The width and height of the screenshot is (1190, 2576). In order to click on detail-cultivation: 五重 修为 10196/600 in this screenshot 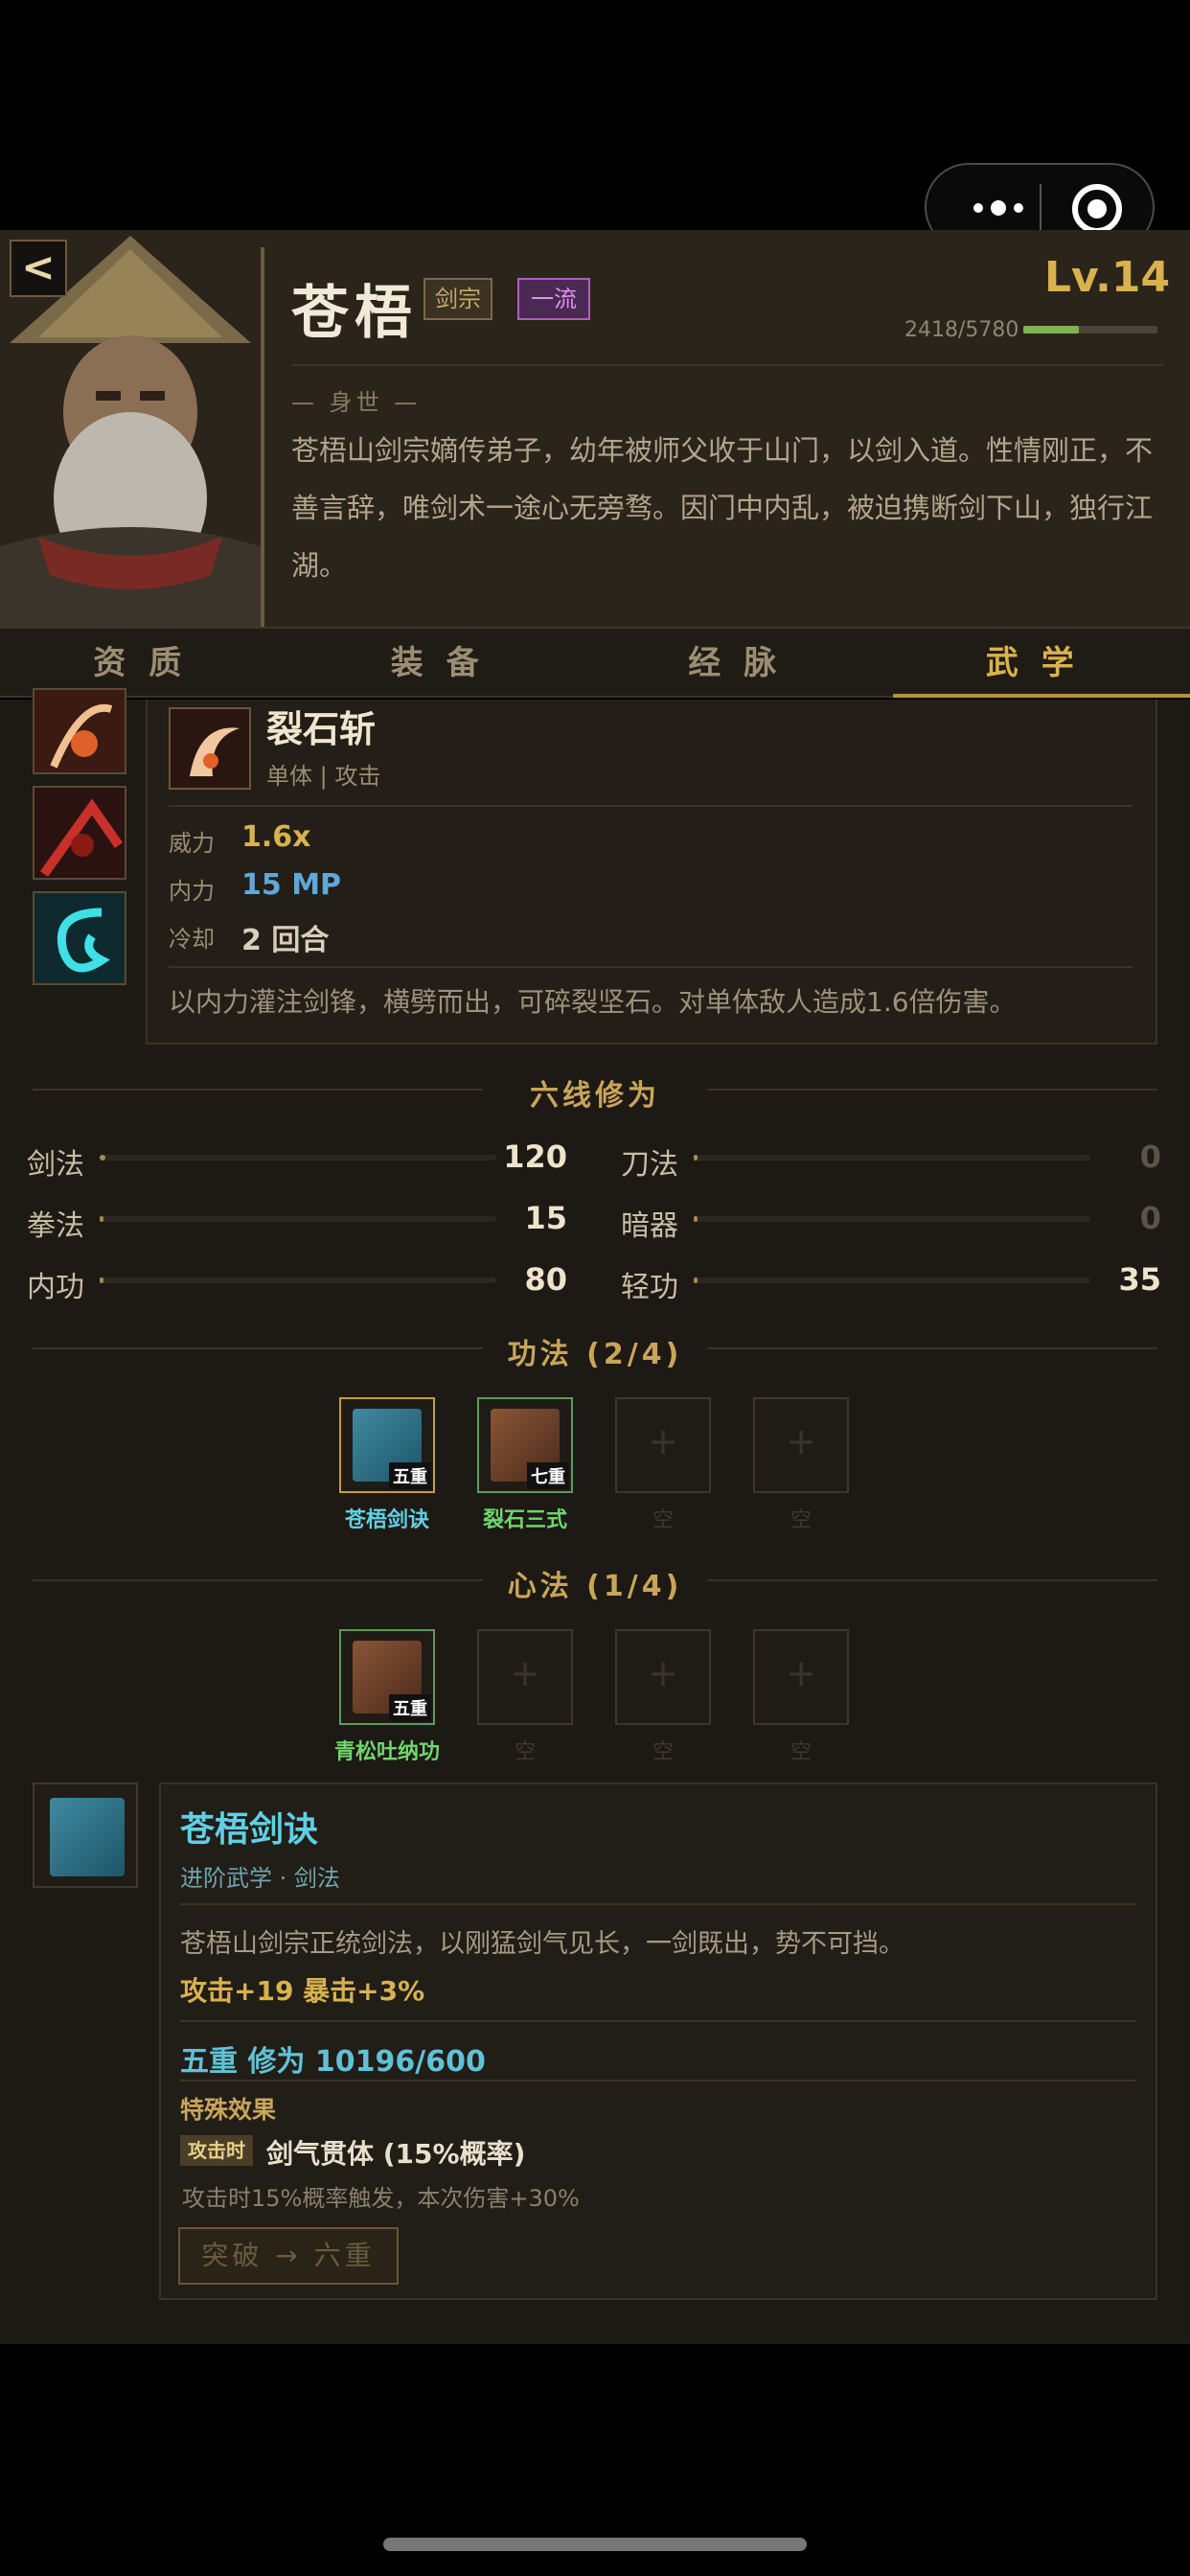, I will do `click(333, 2062)`.